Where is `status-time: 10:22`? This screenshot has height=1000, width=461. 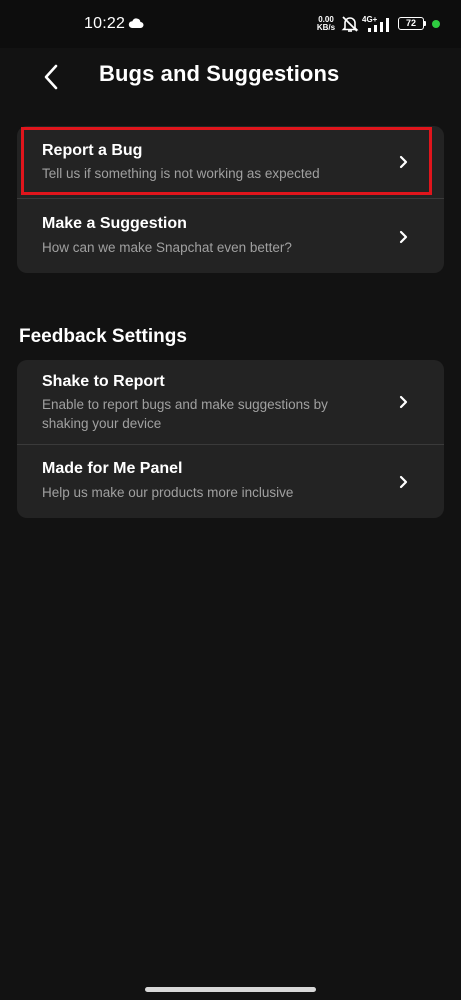 status-time: 10:22 is located at coordinates (105, 23).